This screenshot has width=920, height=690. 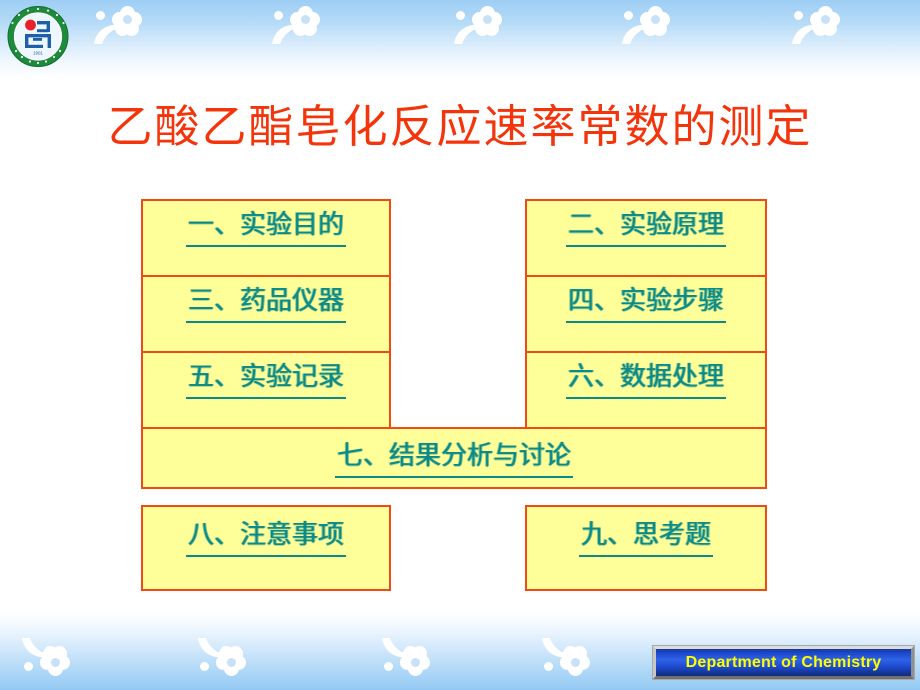 I want to click on menu-item-questions: 九、思考题, so click(x=646, y=548).